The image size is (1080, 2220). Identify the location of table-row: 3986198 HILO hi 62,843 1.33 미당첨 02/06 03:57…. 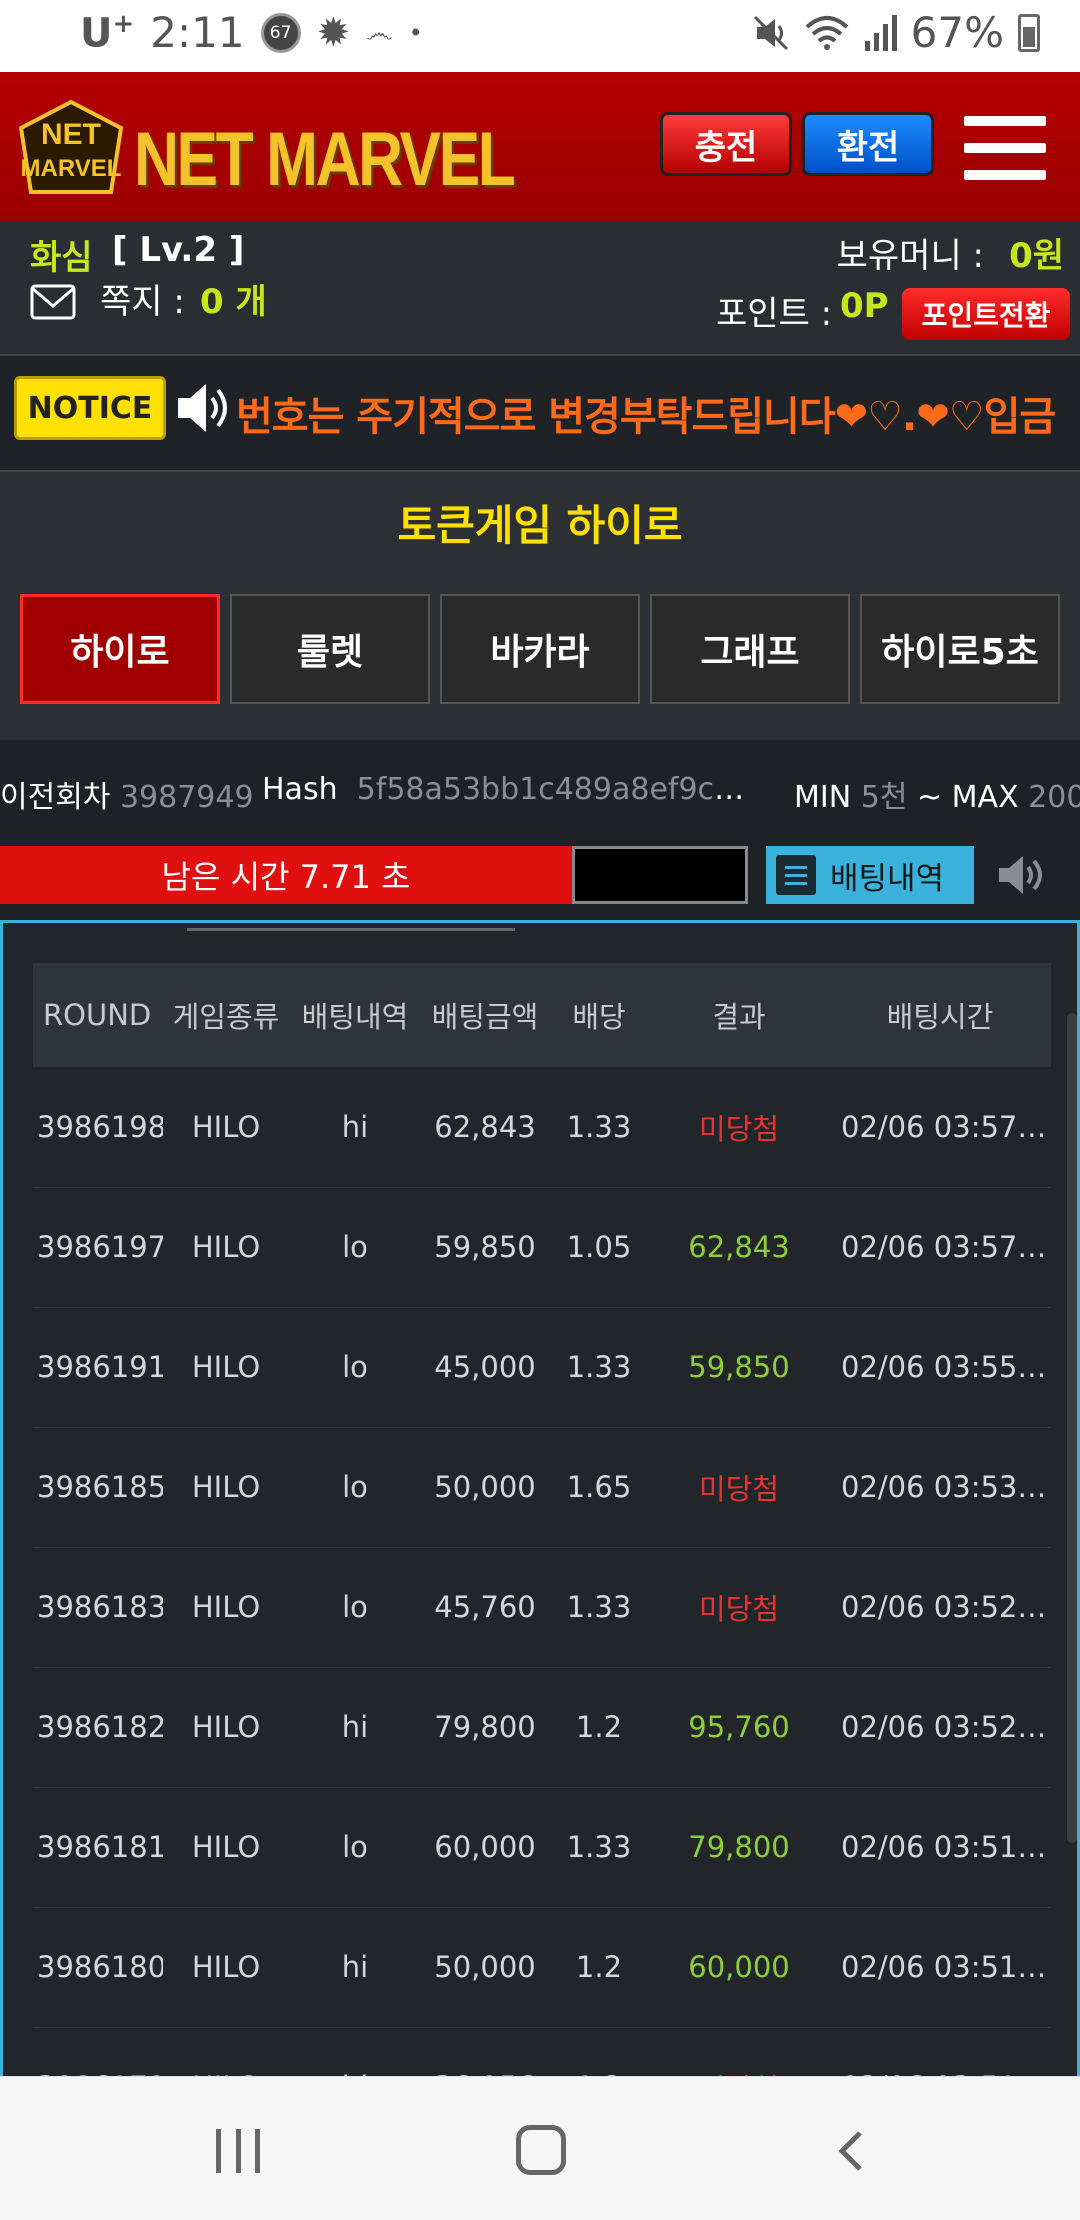
(542, 1127).